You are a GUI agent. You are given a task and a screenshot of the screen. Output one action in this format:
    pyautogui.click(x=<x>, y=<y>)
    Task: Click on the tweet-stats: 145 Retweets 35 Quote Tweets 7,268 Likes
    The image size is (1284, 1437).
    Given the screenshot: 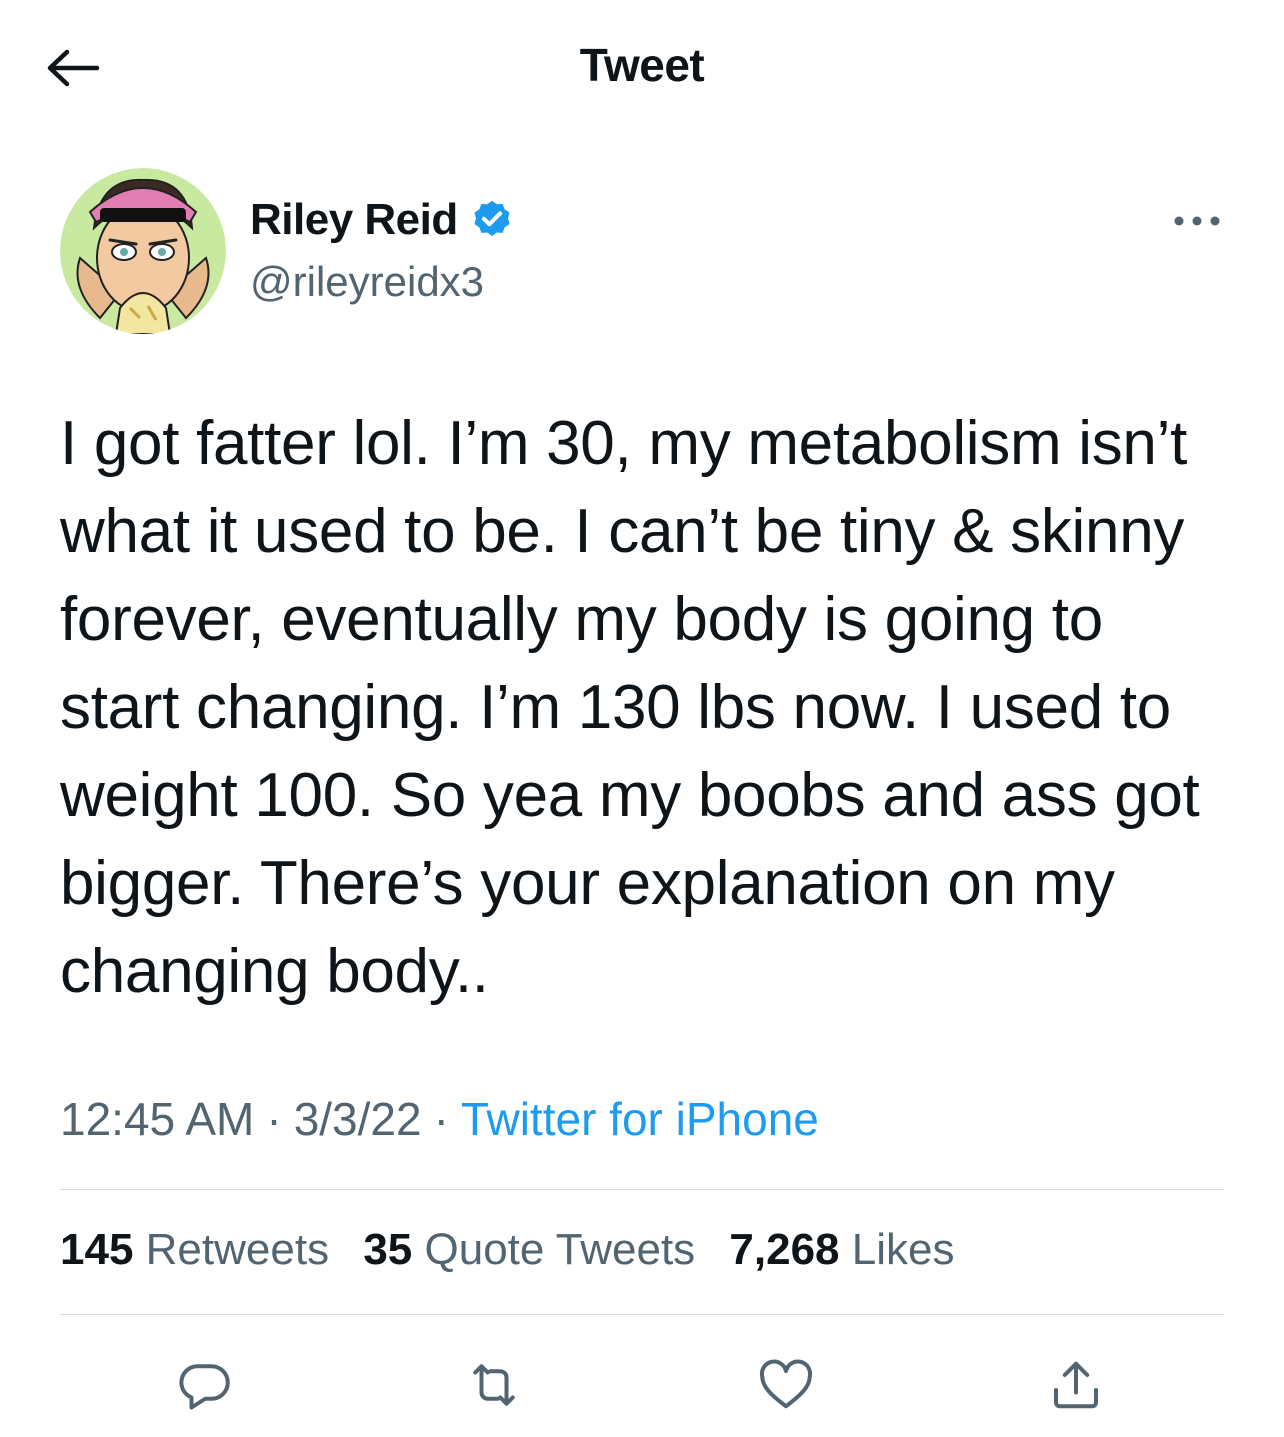 What is the action you would take?
    pyautogui.click(x=518, y=1250)
    